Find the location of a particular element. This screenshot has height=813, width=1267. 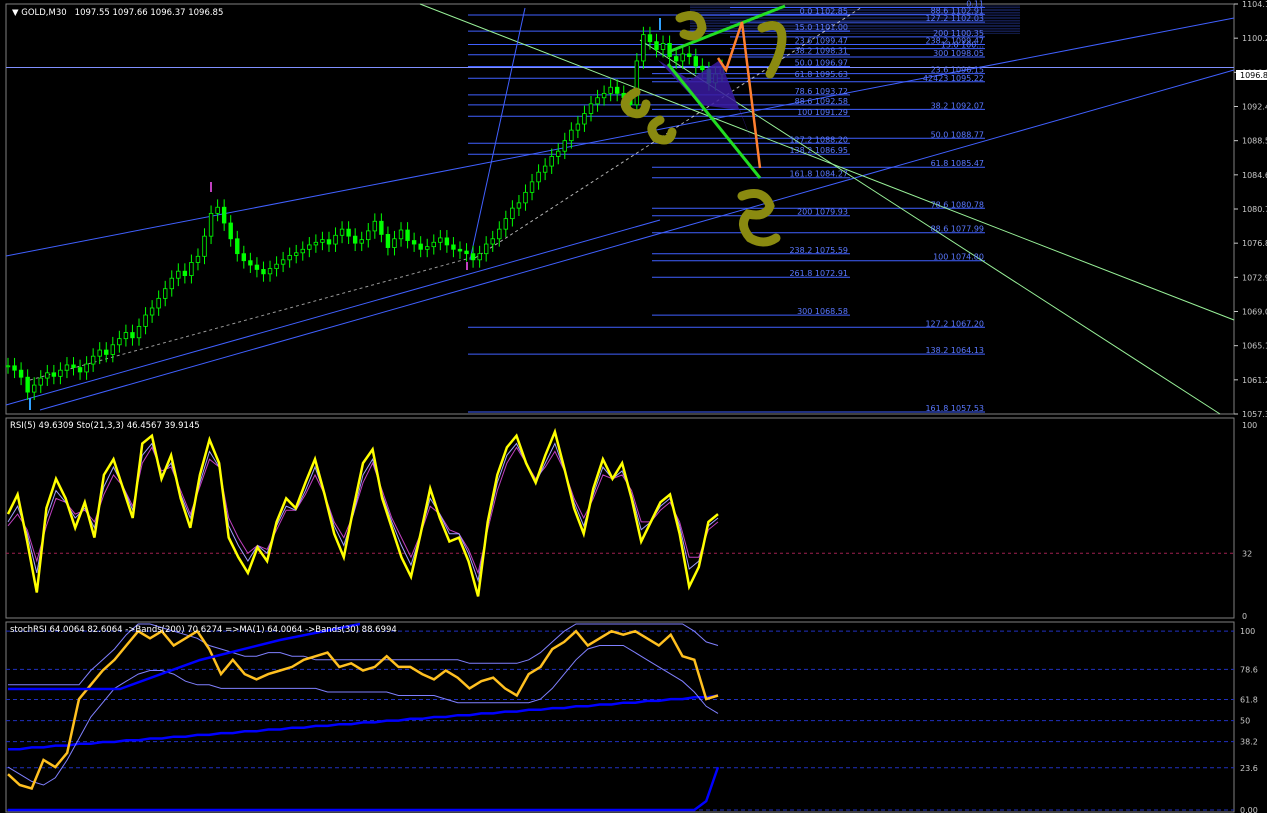

price-tick-label: 1065.1 is located at coordinates (1254, 346).